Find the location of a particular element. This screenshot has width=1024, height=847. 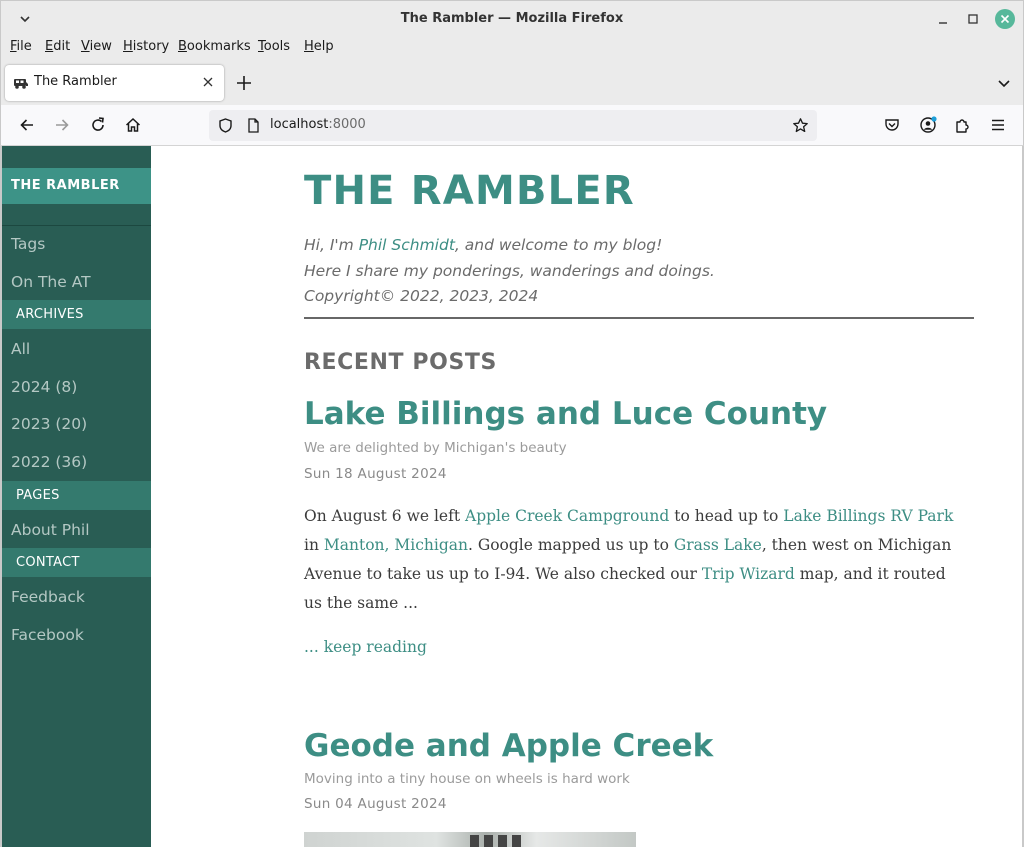

sidebar-heading-archives: ARCHIVES is located at coordinates (76, 314).